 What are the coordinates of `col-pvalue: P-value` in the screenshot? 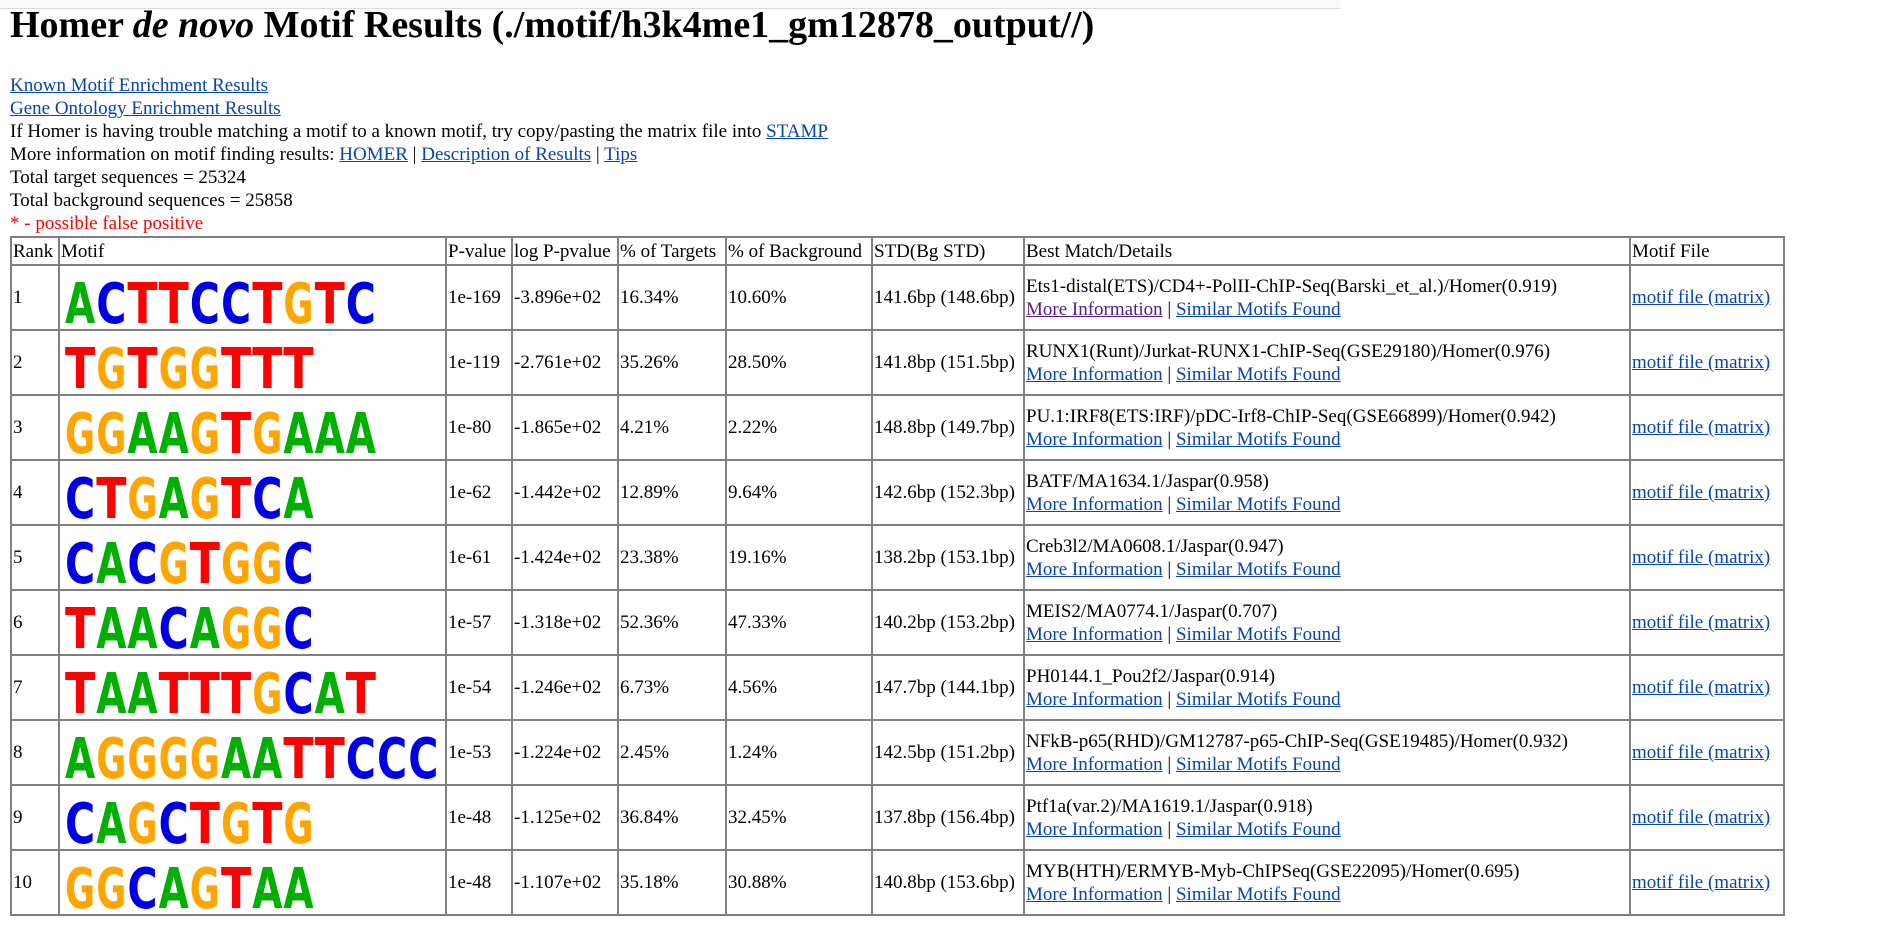 It's located at (479, 251).